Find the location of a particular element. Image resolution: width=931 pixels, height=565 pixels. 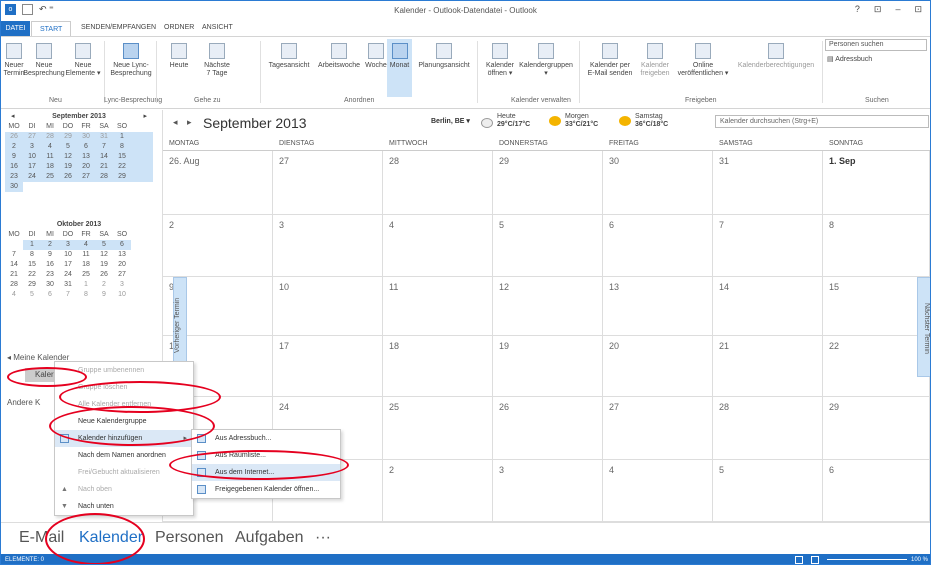

minimize-button: – is located at coordinates (897, 9).